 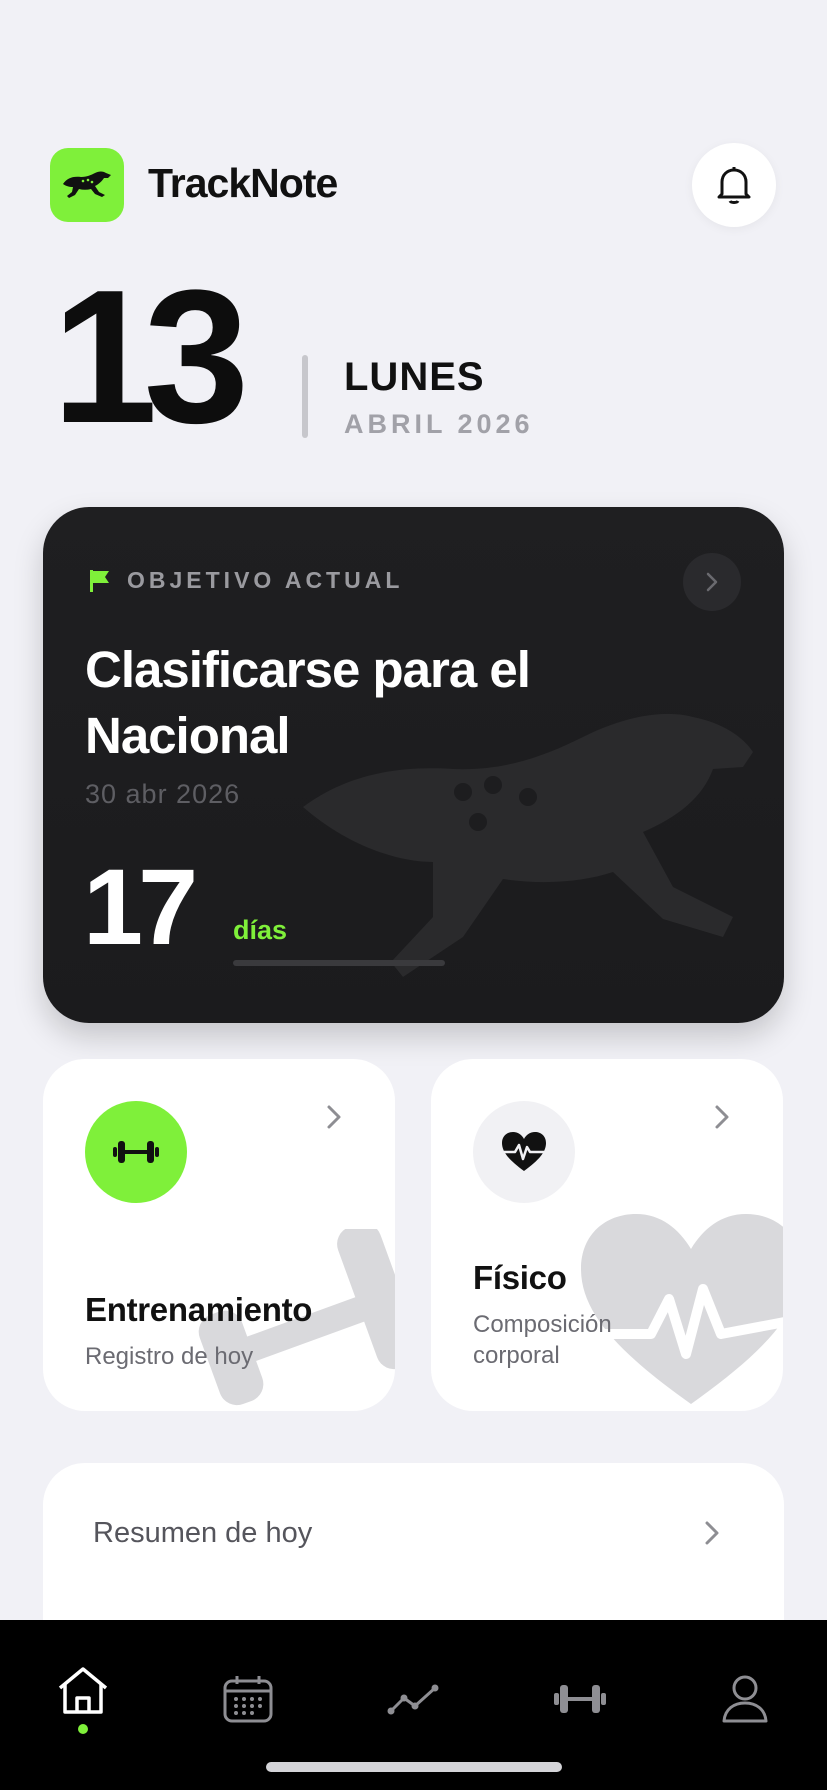 I want to click on tab-profile, so click(x=745, y=1699).